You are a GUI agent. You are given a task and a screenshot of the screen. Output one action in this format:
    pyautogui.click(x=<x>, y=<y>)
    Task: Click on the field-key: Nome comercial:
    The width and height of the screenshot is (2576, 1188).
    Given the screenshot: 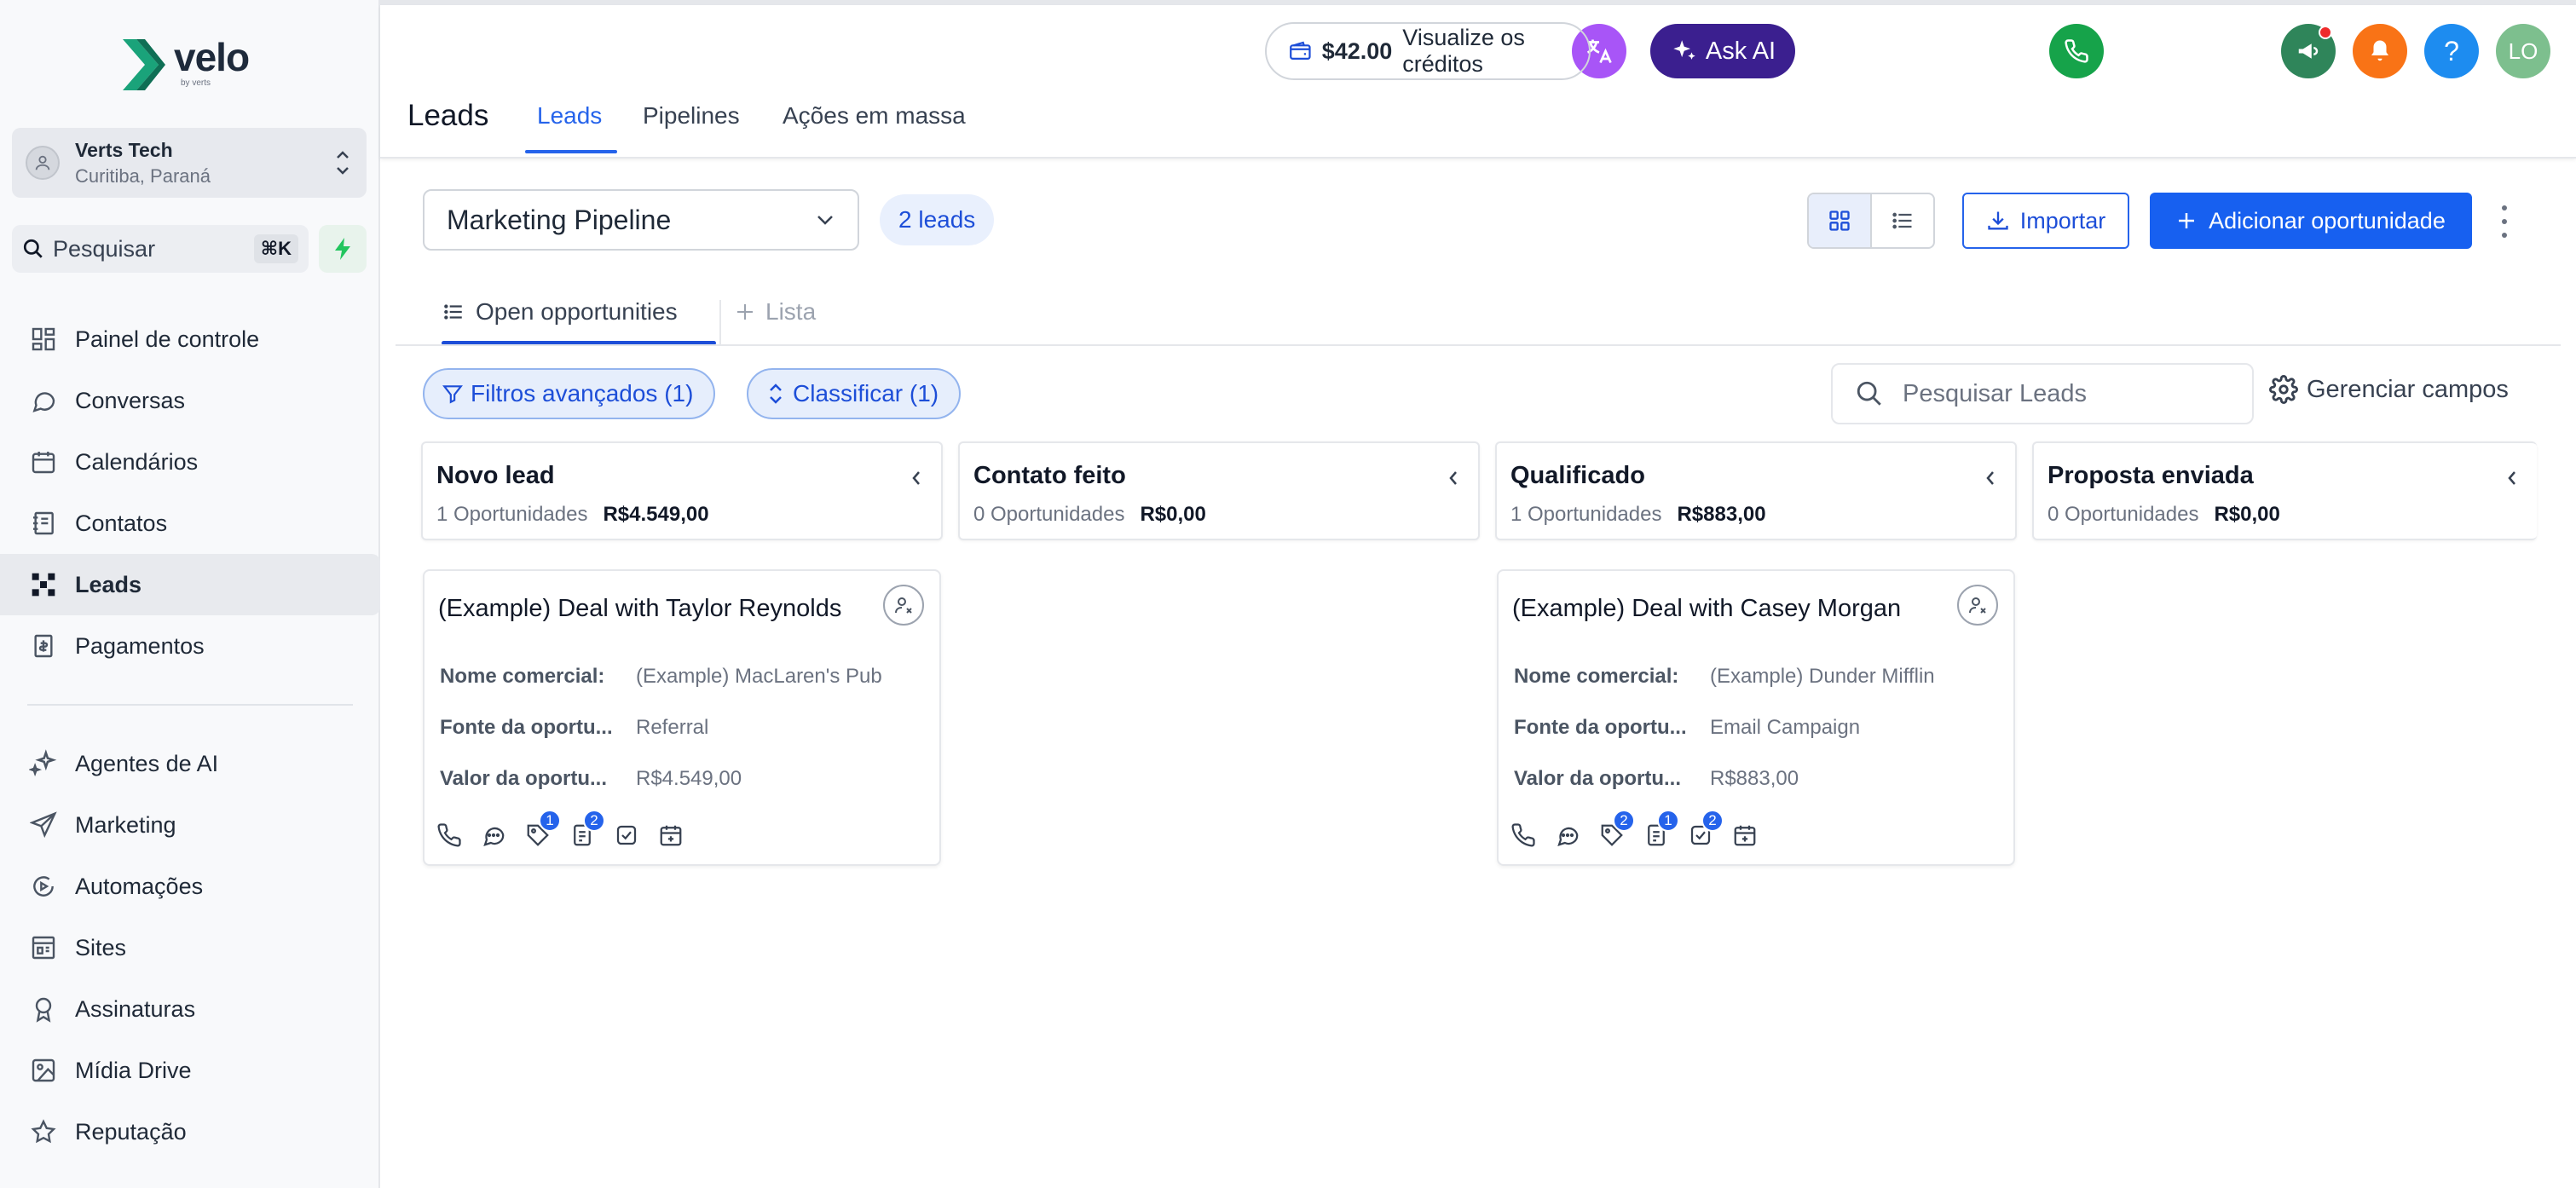 What is the action you would take?
    pyautogui.click(x=1596, y=676)
    